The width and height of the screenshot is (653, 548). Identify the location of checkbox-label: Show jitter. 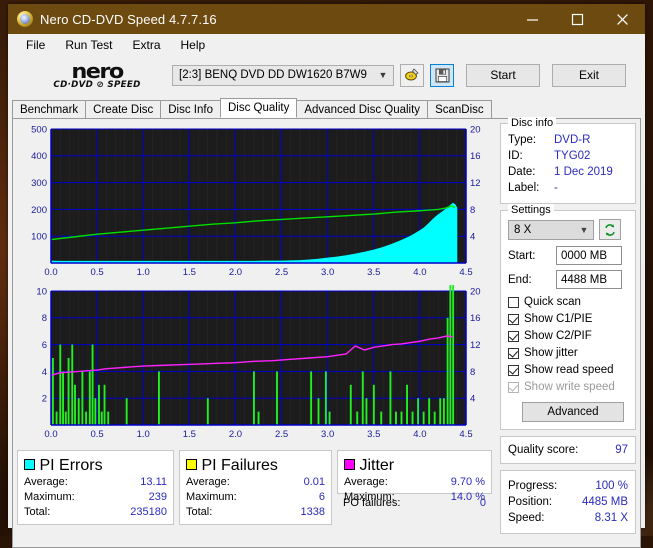
(551, 353).